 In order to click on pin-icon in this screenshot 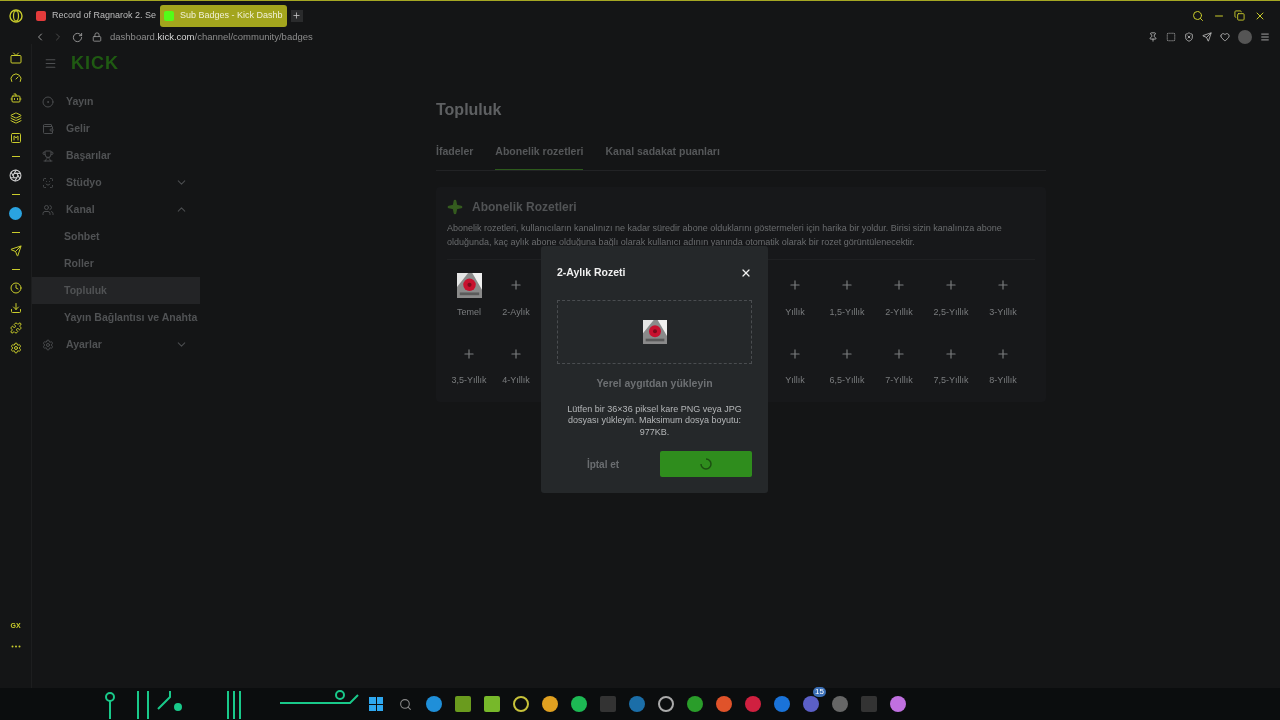, I will do `click(1153, 37)`.